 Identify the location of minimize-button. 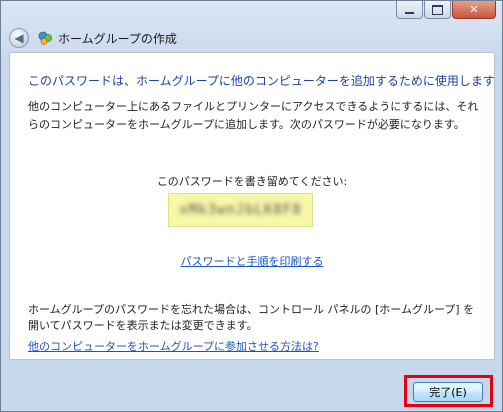
(409, 10).